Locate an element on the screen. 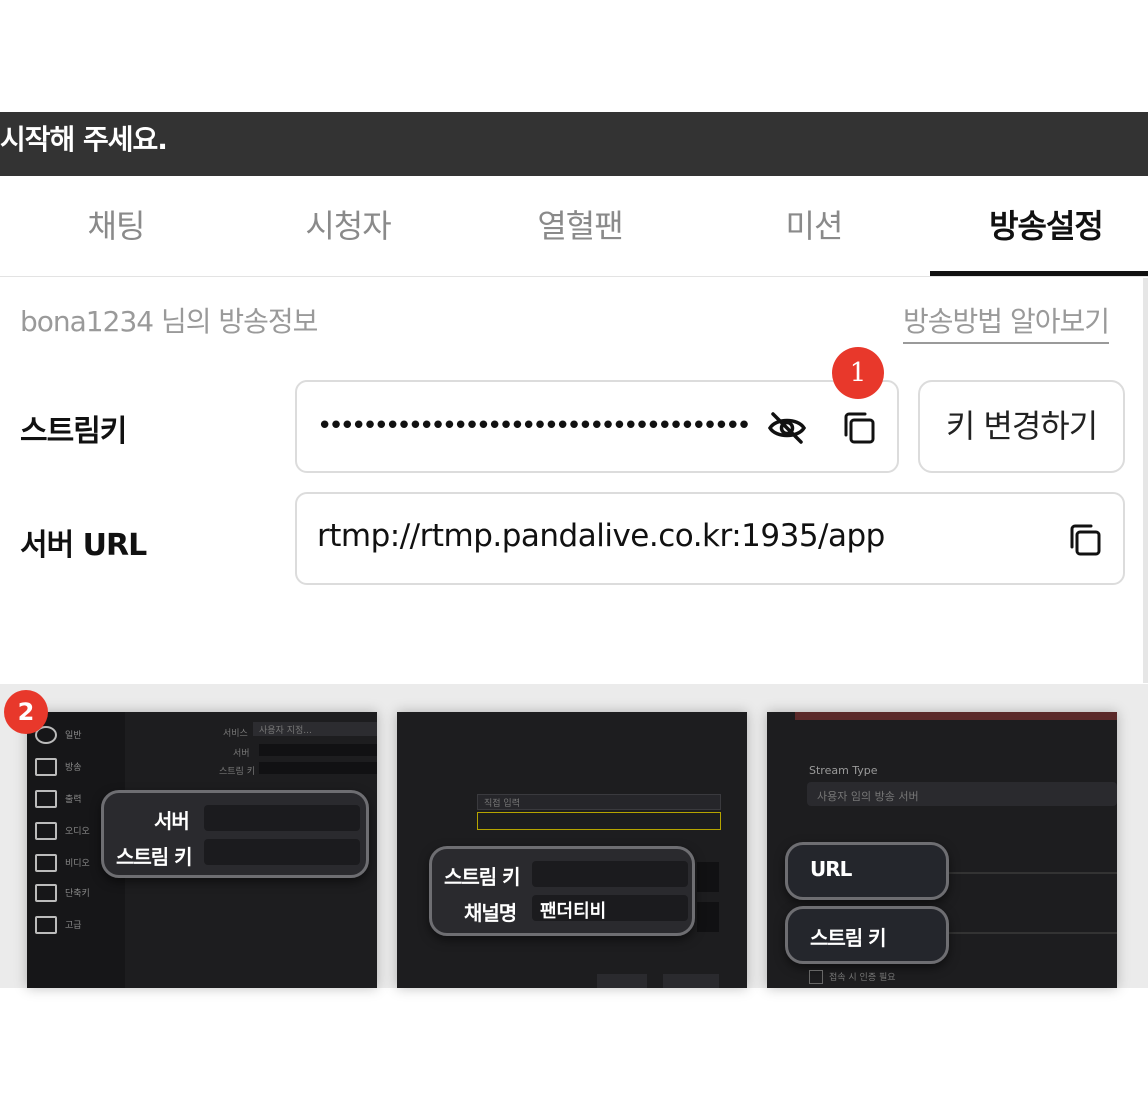  server-url-field: rtmp://rtmp.pandalive.co.kr:1935/app is located at coordinates (710, 538).